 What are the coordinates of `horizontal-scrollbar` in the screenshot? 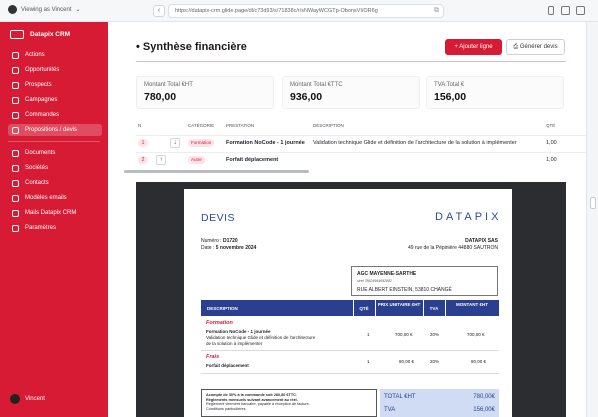 It's located at (216, 171).